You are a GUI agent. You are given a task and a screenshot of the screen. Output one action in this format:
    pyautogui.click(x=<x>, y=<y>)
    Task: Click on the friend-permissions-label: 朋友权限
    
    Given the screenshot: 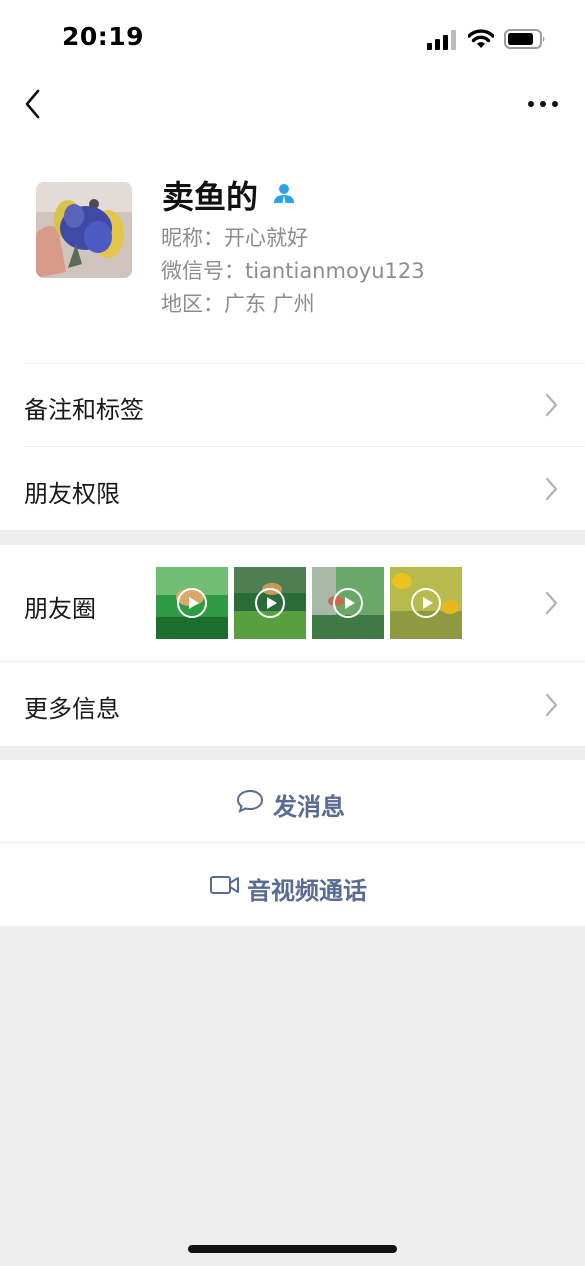 What is the action you would take?
    pyautogui.click(x=72, y=494)
    